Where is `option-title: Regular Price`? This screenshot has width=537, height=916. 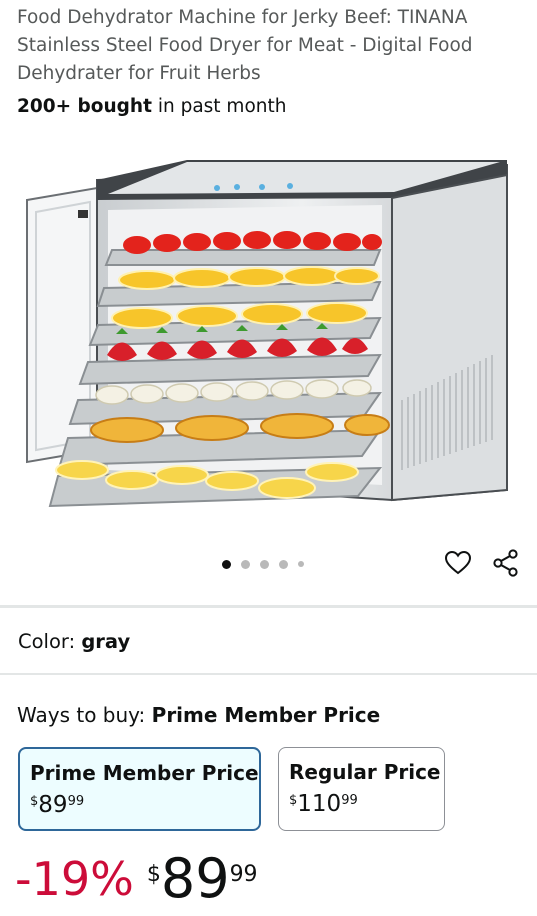 option-title: Regular Price is located at coordinates (365, 772).